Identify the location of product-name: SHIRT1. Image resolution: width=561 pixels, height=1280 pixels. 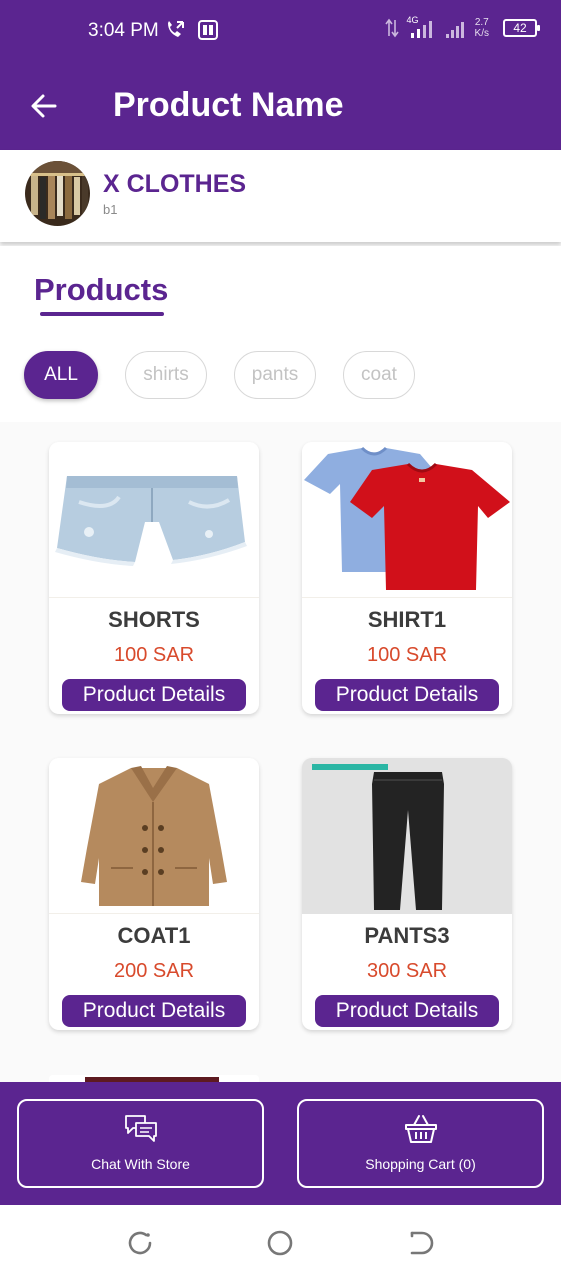
(407, 619).